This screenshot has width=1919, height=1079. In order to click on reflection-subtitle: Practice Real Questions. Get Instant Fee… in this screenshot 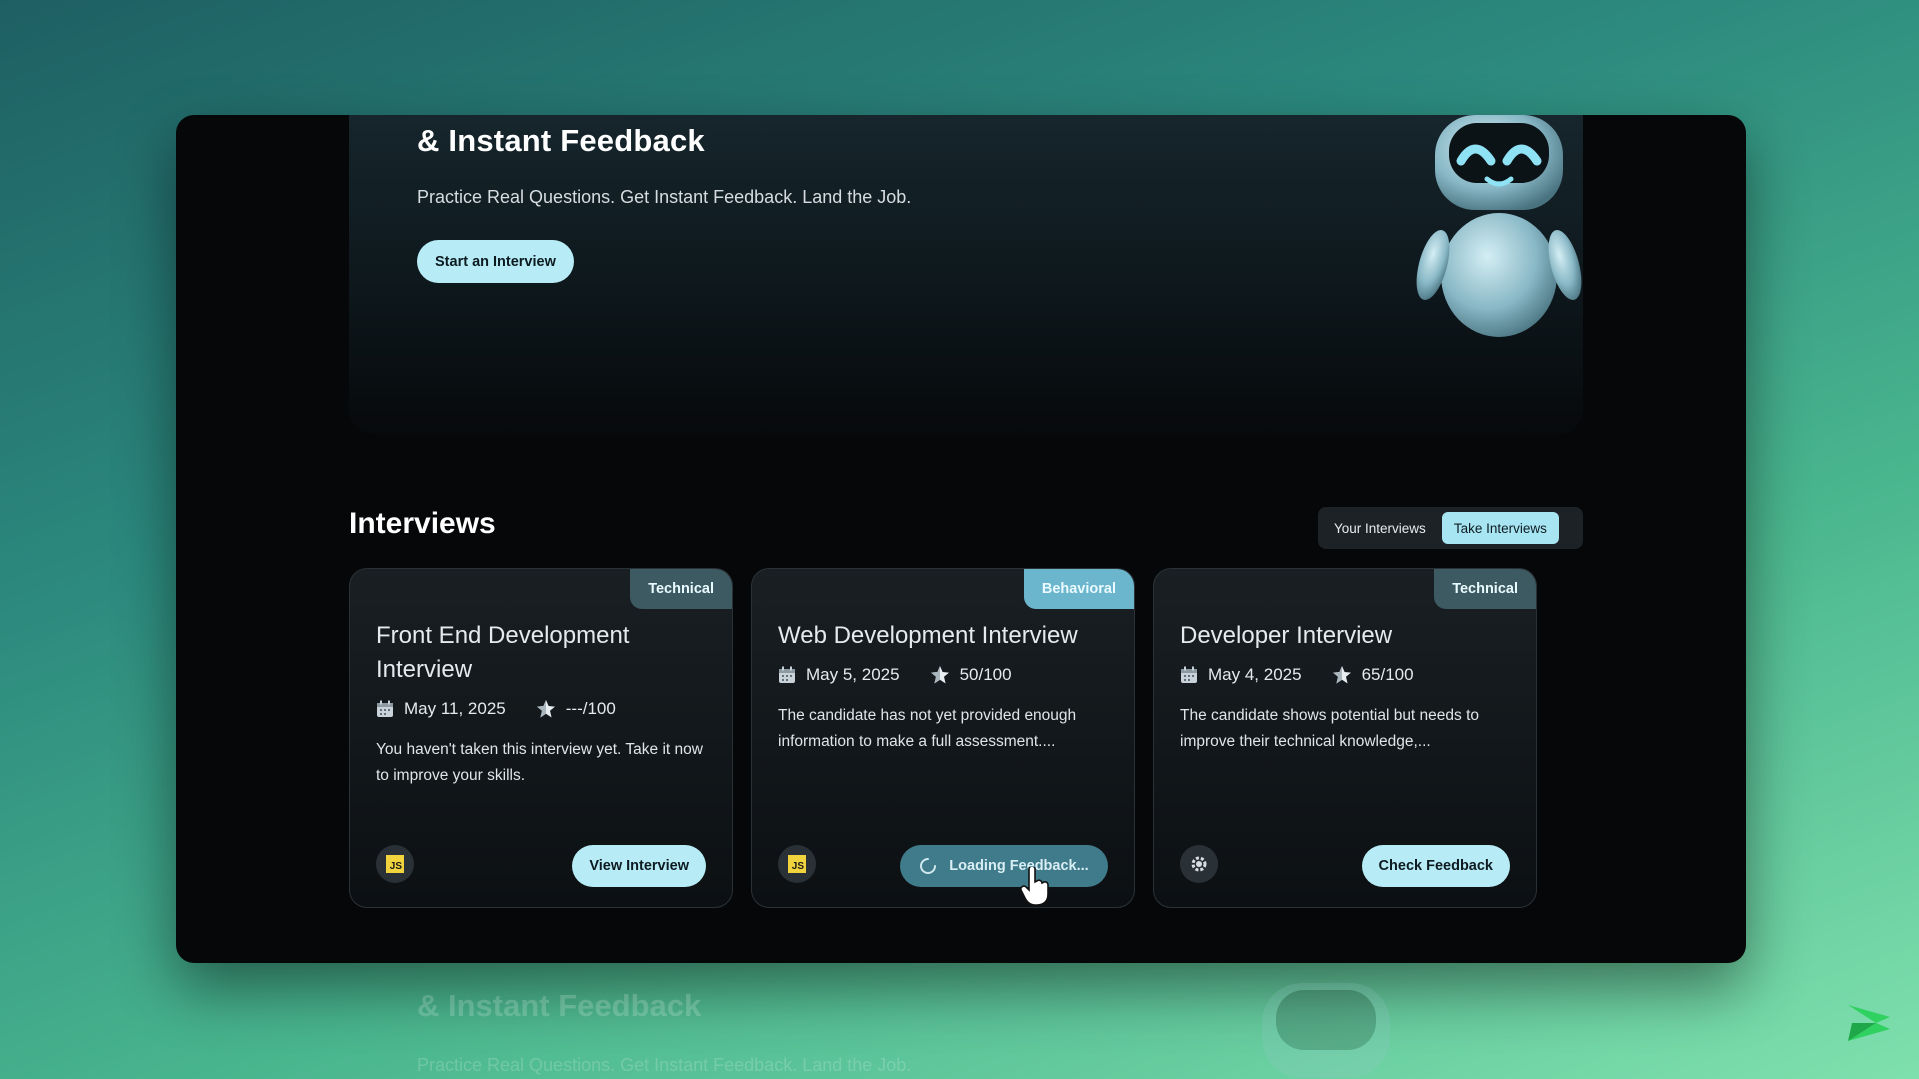, I will do `click(664, 1065)`.